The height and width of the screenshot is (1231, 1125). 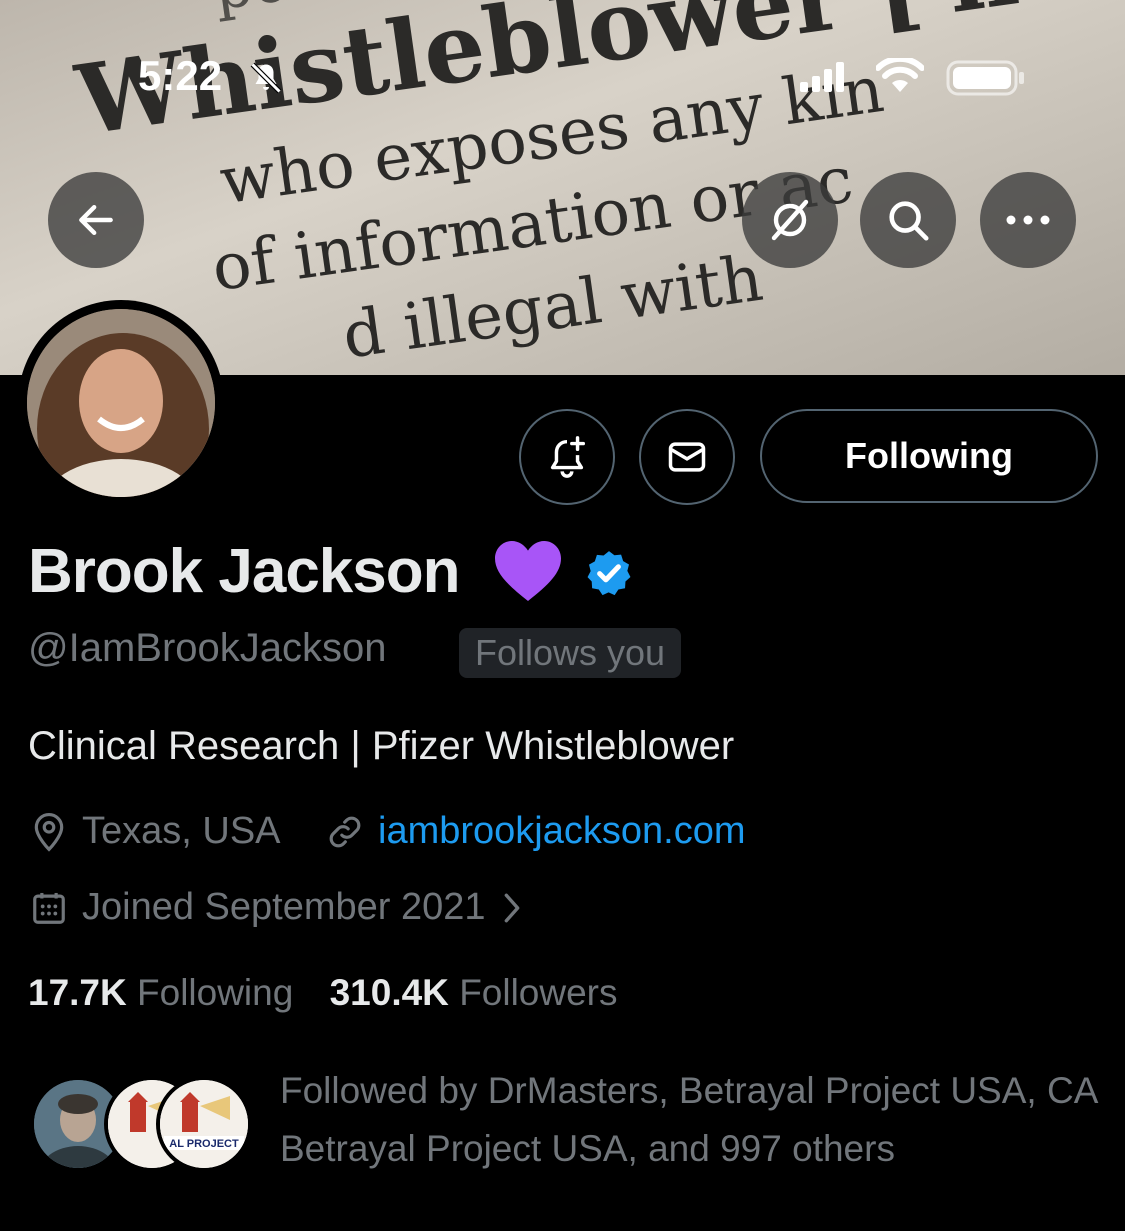 I want to click on grok-icon, so click(x=790, y=220).